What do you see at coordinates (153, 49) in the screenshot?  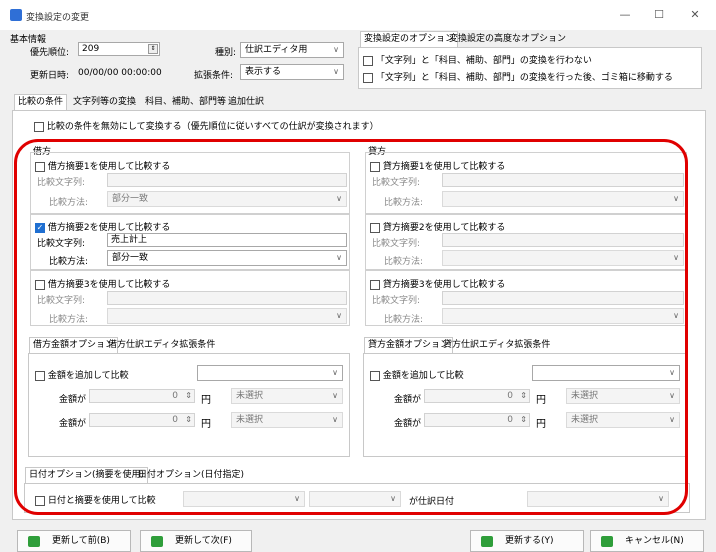 I see `priority-spinner-icon: ⇕` at bounding box center [153, 49].